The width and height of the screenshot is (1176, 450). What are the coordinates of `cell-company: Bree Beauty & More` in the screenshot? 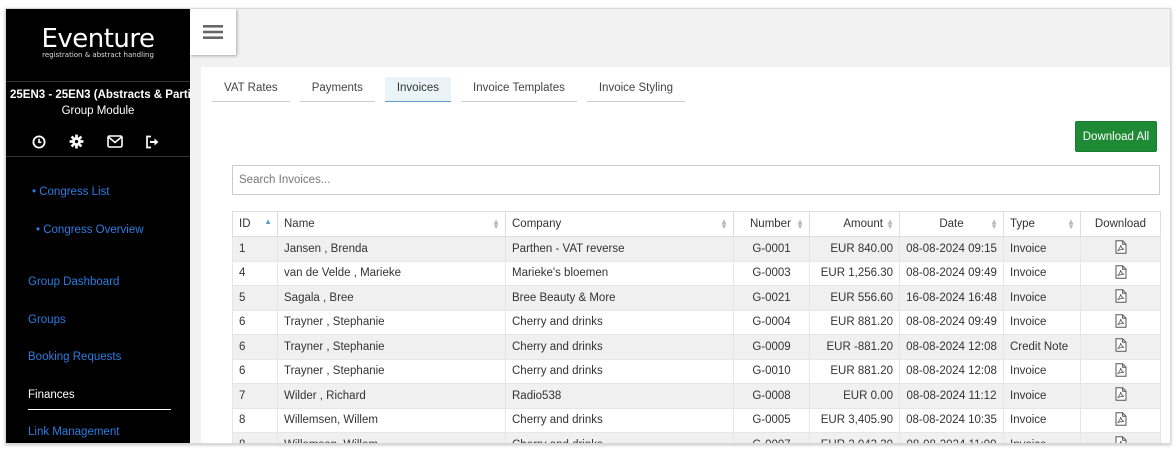 It's located at (619, 298).